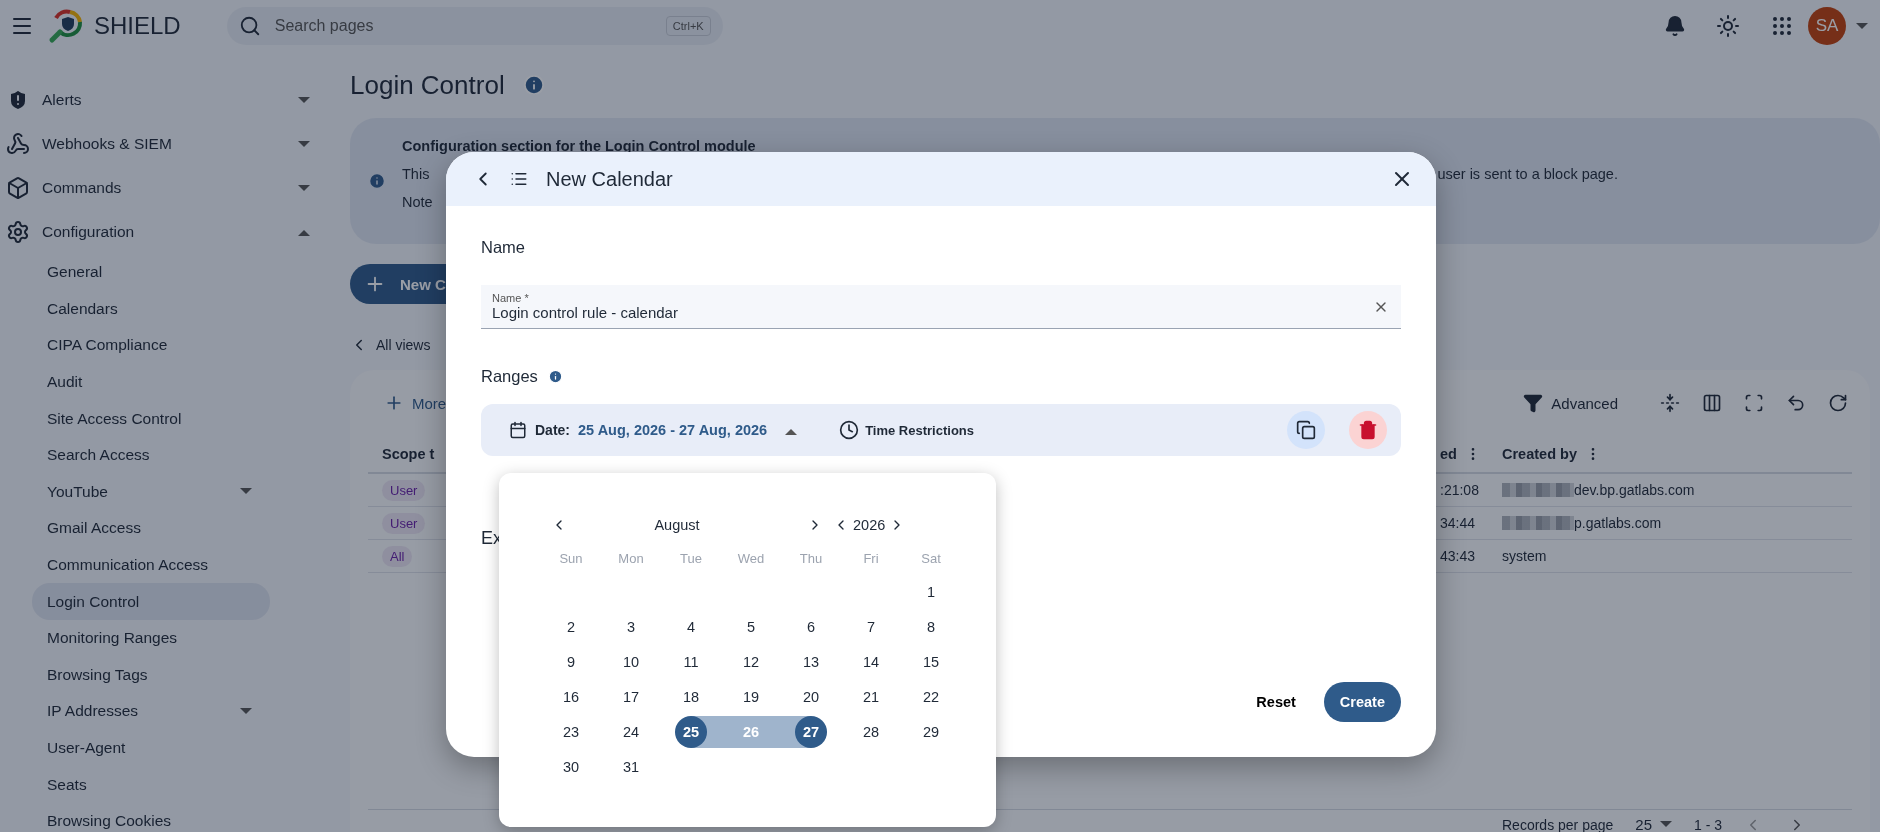 Image resolution: width=1880 pixels, height=832 pixels. Describe the element at coordinates (871, 661) in the screenshot. I see `calendar-day: 14` at that location.